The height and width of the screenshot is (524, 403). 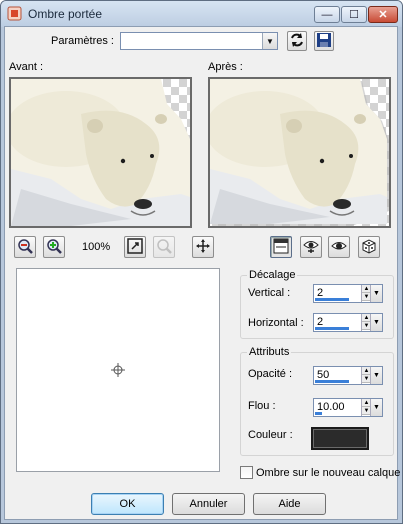 I want to click on chevron-down-icon: ▼, so click(x=269, y=41).